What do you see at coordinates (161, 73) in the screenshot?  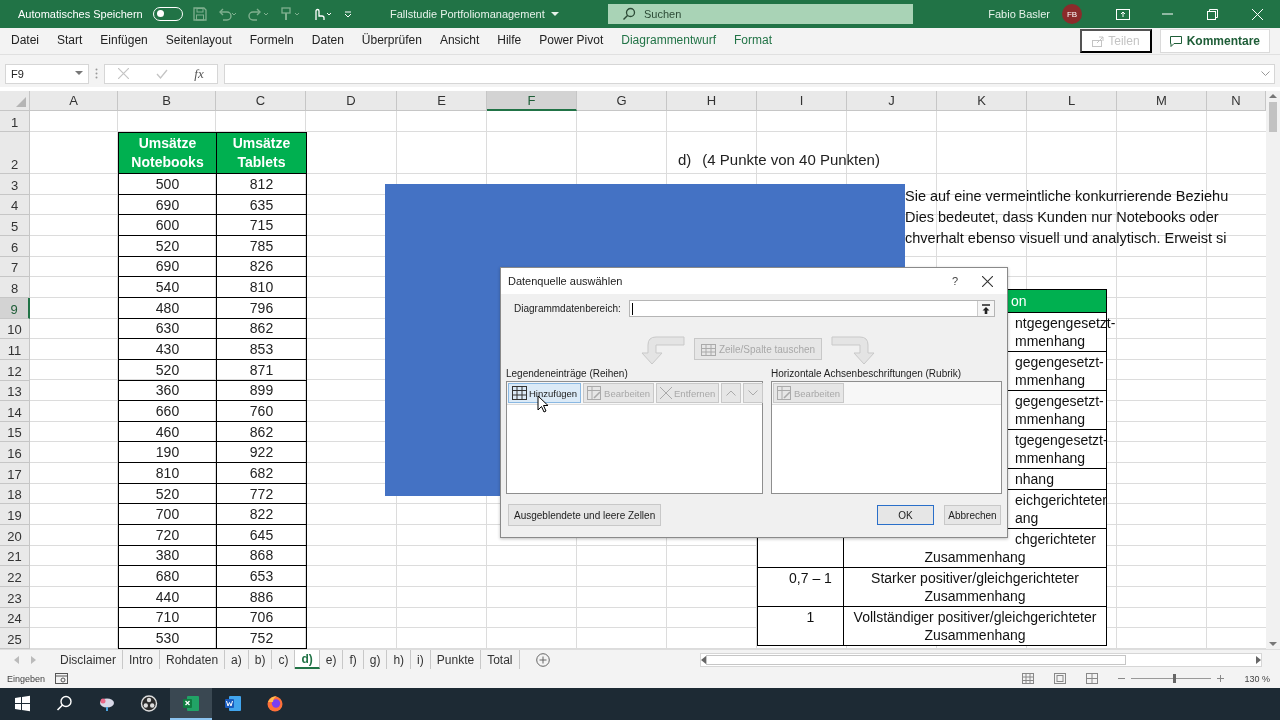 I see `enter-icon` at bounding box center [161, 73].